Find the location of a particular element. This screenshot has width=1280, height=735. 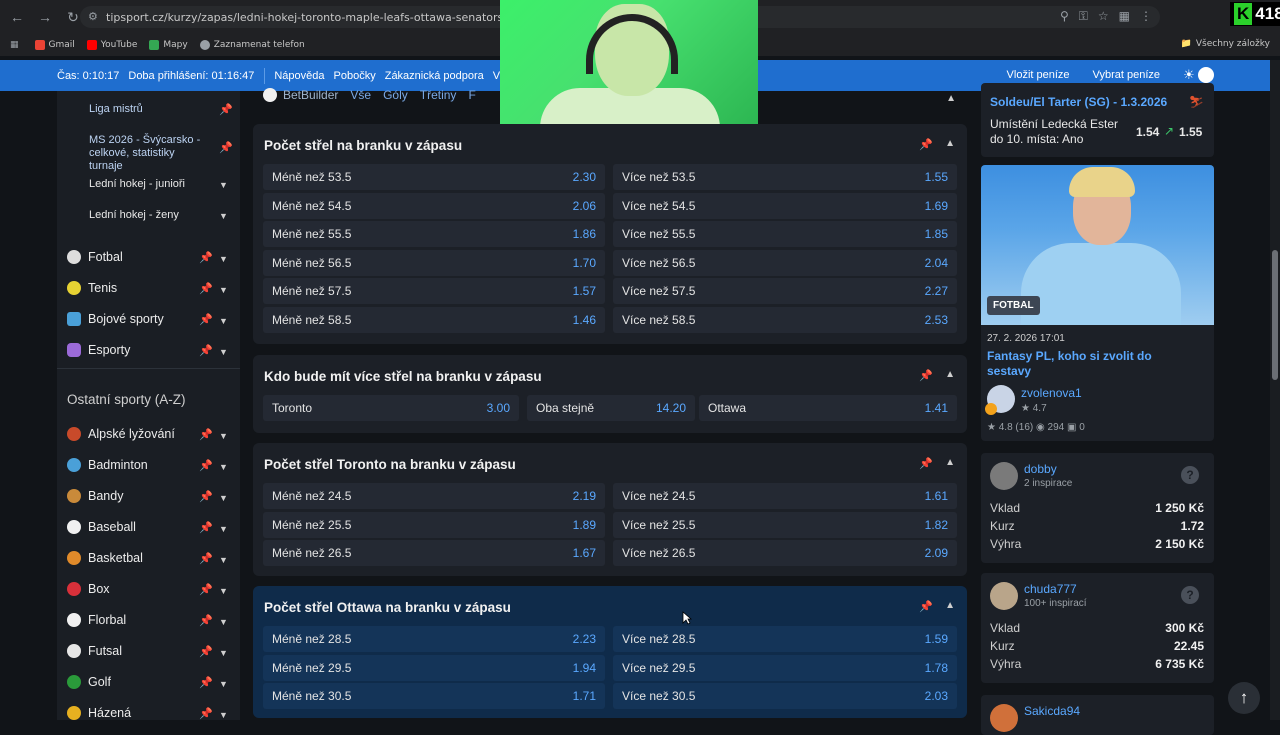

odds-button: Více než 29.5 1.78 is located at coordinates (785, 667).